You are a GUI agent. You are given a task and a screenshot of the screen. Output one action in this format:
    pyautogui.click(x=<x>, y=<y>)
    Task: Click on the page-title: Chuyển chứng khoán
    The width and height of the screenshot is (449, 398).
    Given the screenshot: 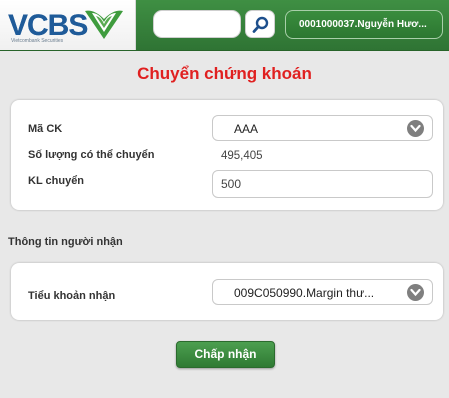 What is the action you would take?
    pyautogui.click(x=224, y=73)
    